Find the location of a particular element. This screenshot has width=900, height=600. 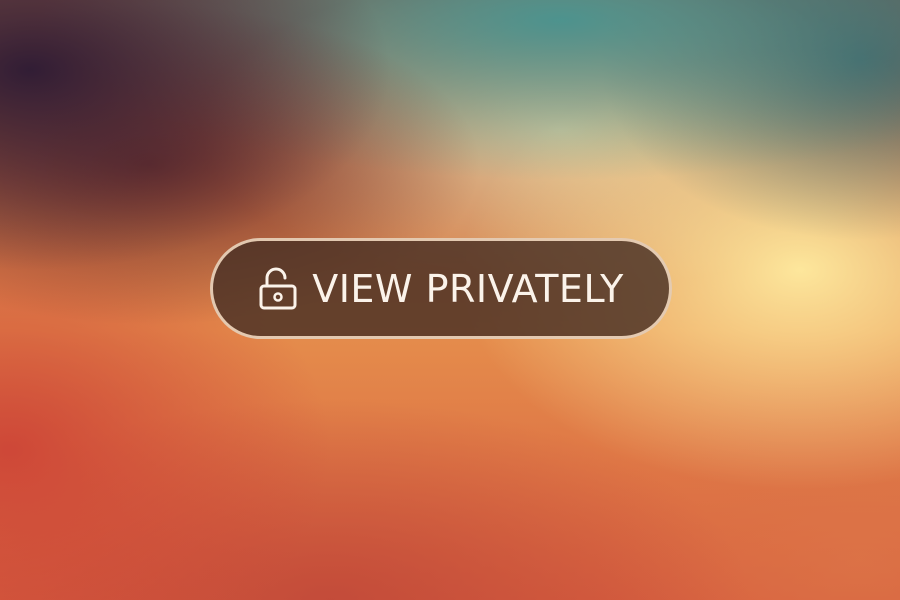

view-privately-button: VIEW PRIVATELY is located at coordinates (441, 288).